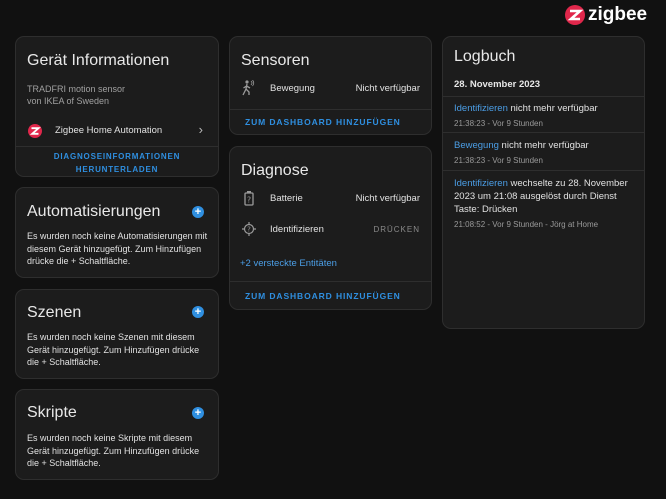 This screenshot has height=499, width=666. I want to click on logbook-entity-link: Bewegung, so click(476, 145).